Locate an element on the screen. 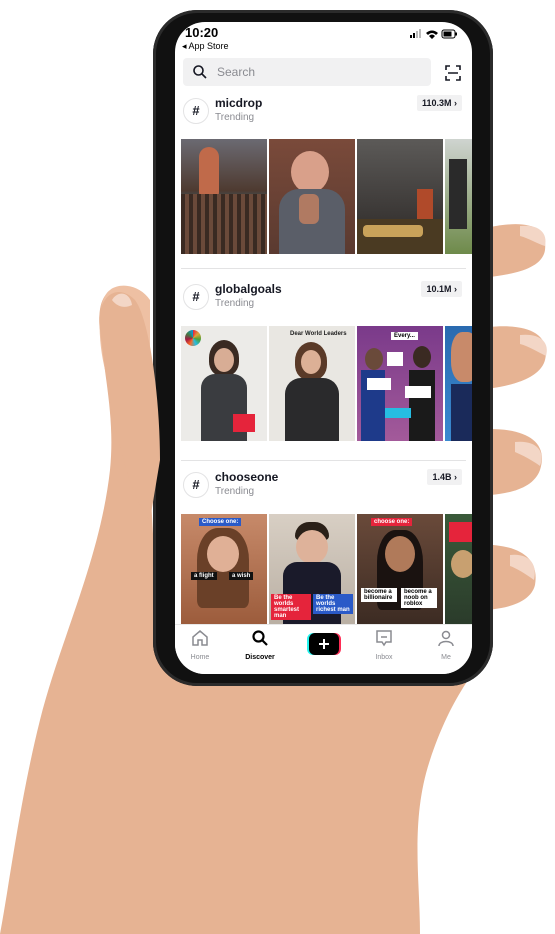 The image size is (555, 934). view-count-badge: 110.3M › is located at coordinates (439, 103).